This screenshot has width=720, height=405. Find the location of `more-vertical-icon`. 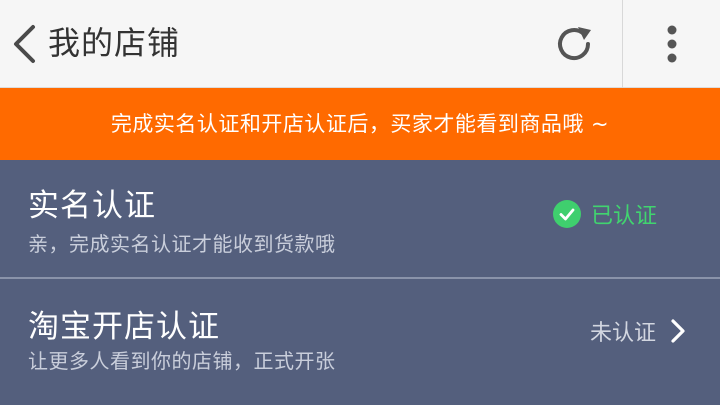

more-vertical-icon is located at coordinates (672, 44).